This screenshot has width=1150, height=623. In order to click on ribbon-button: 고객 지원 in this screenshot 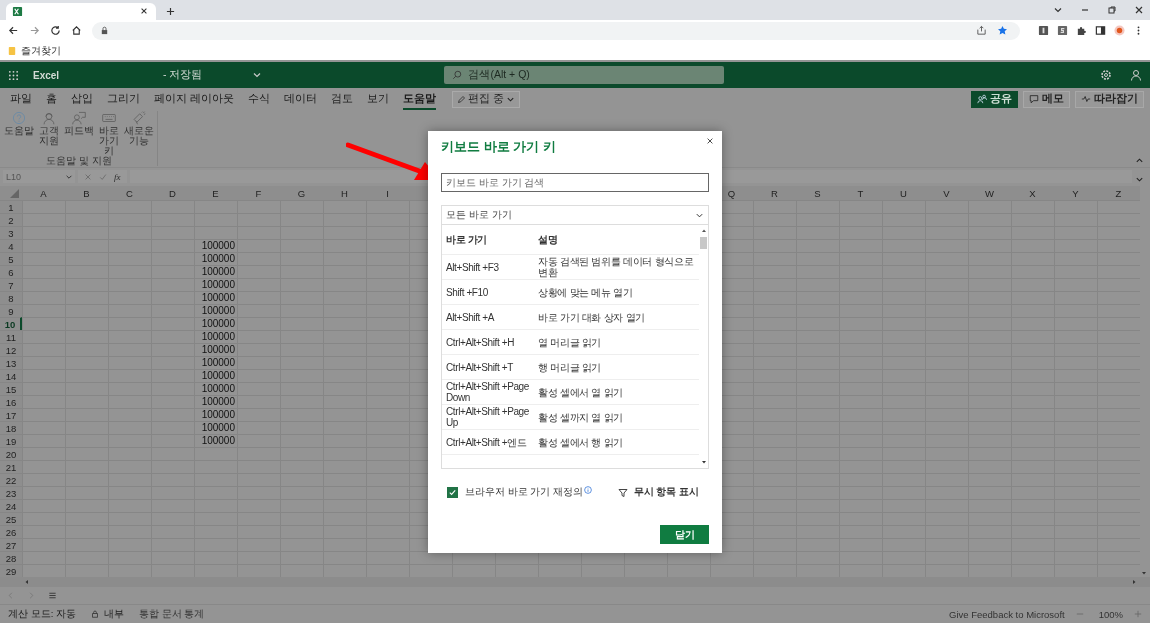, I will do `click(49, 134)`.